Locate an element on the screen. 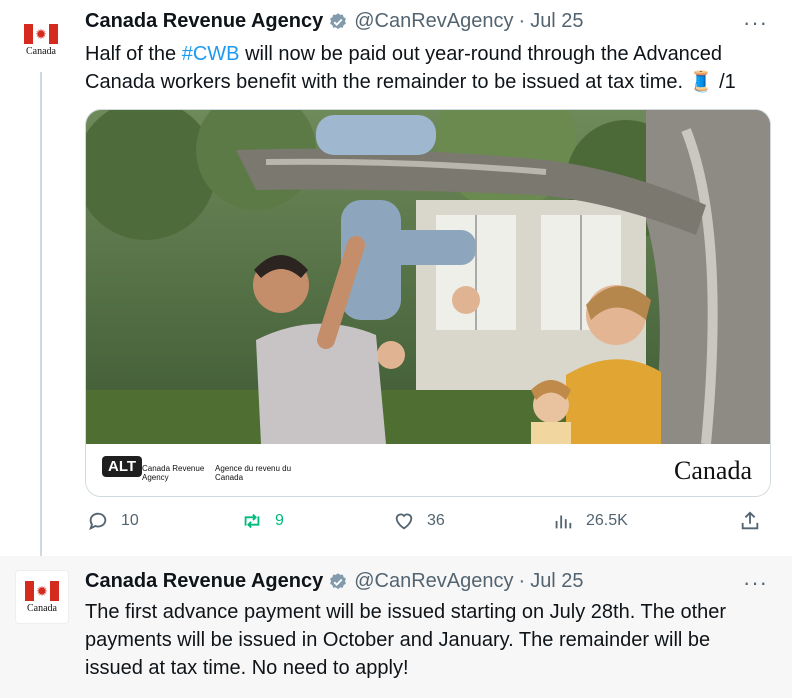 This screenshot has width=792, height=698. like-button: 36 is located at coordinates (419, 521).